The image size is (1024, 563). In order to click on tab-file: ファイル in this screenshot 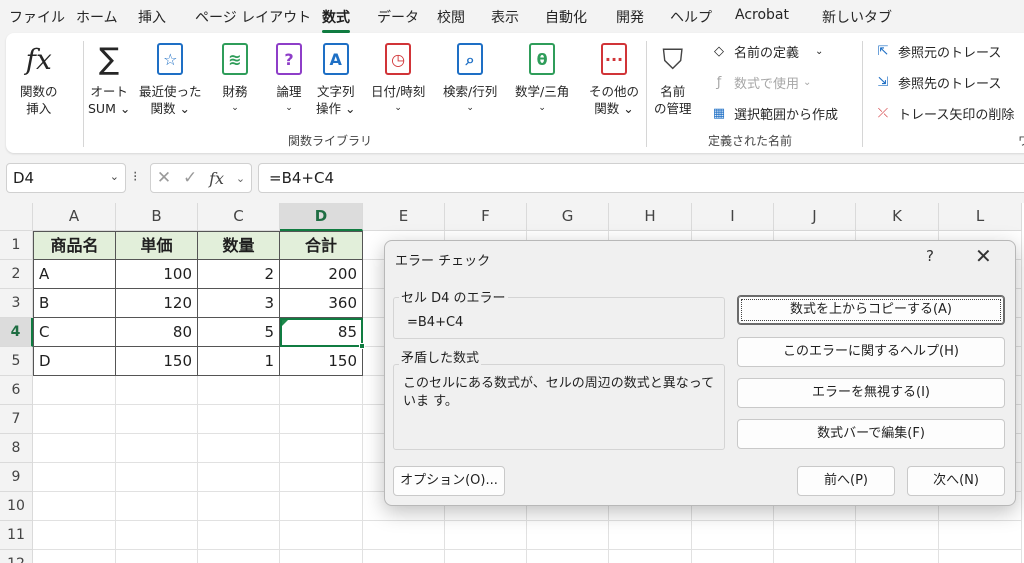, I will do `click(37, 17)`.